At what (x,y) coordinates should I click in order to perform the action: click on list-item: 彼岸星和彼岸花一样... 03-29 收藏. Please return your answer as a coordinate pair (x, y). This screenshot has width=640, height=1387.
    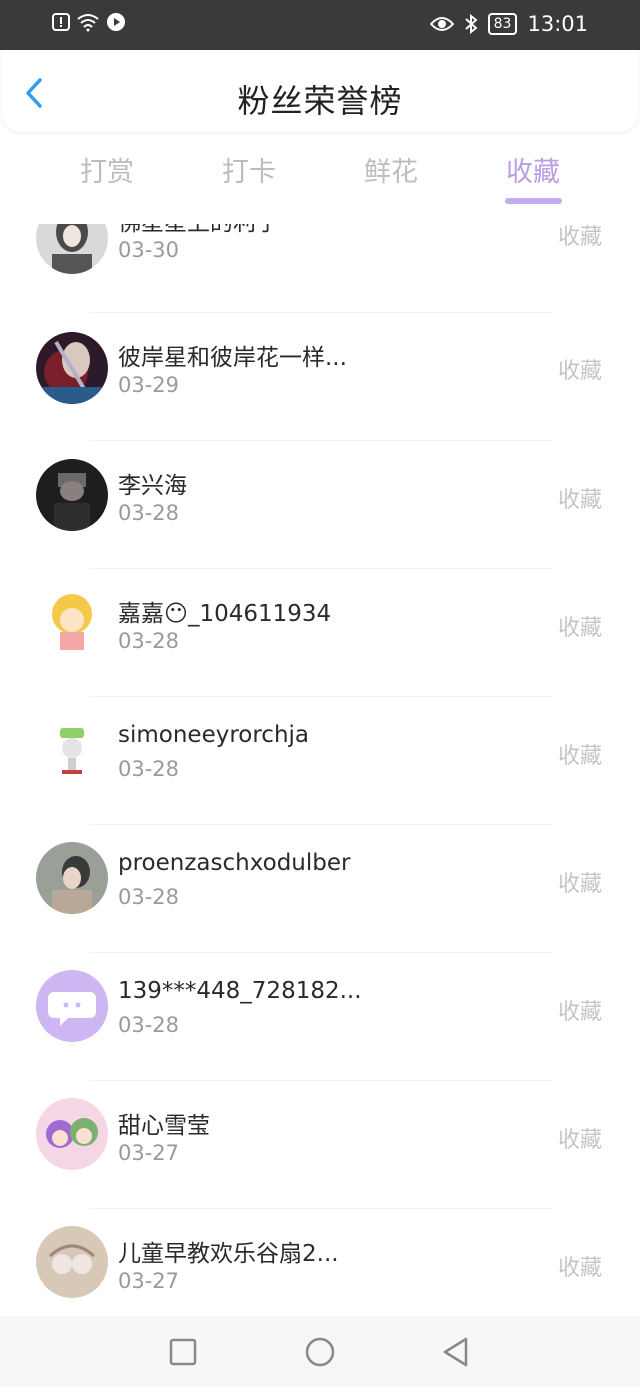
    Looking at the image, I should click on (320, 378).